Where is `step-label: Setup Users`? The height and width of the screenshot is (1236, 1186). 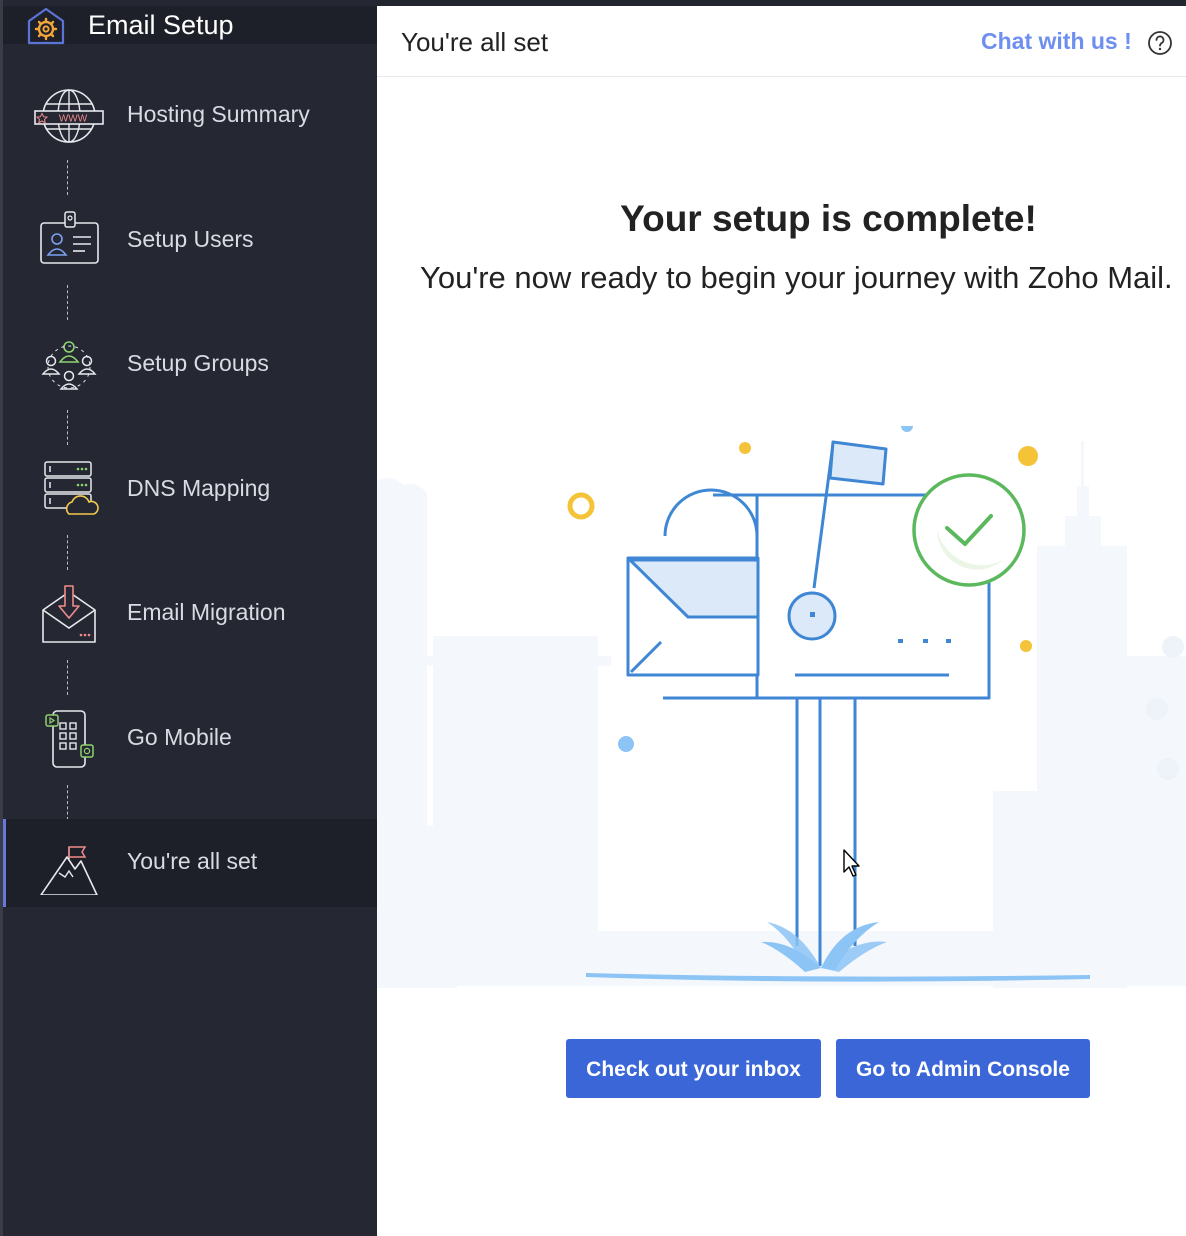
step-label: Setup Users is located at coordinates (190, 239).